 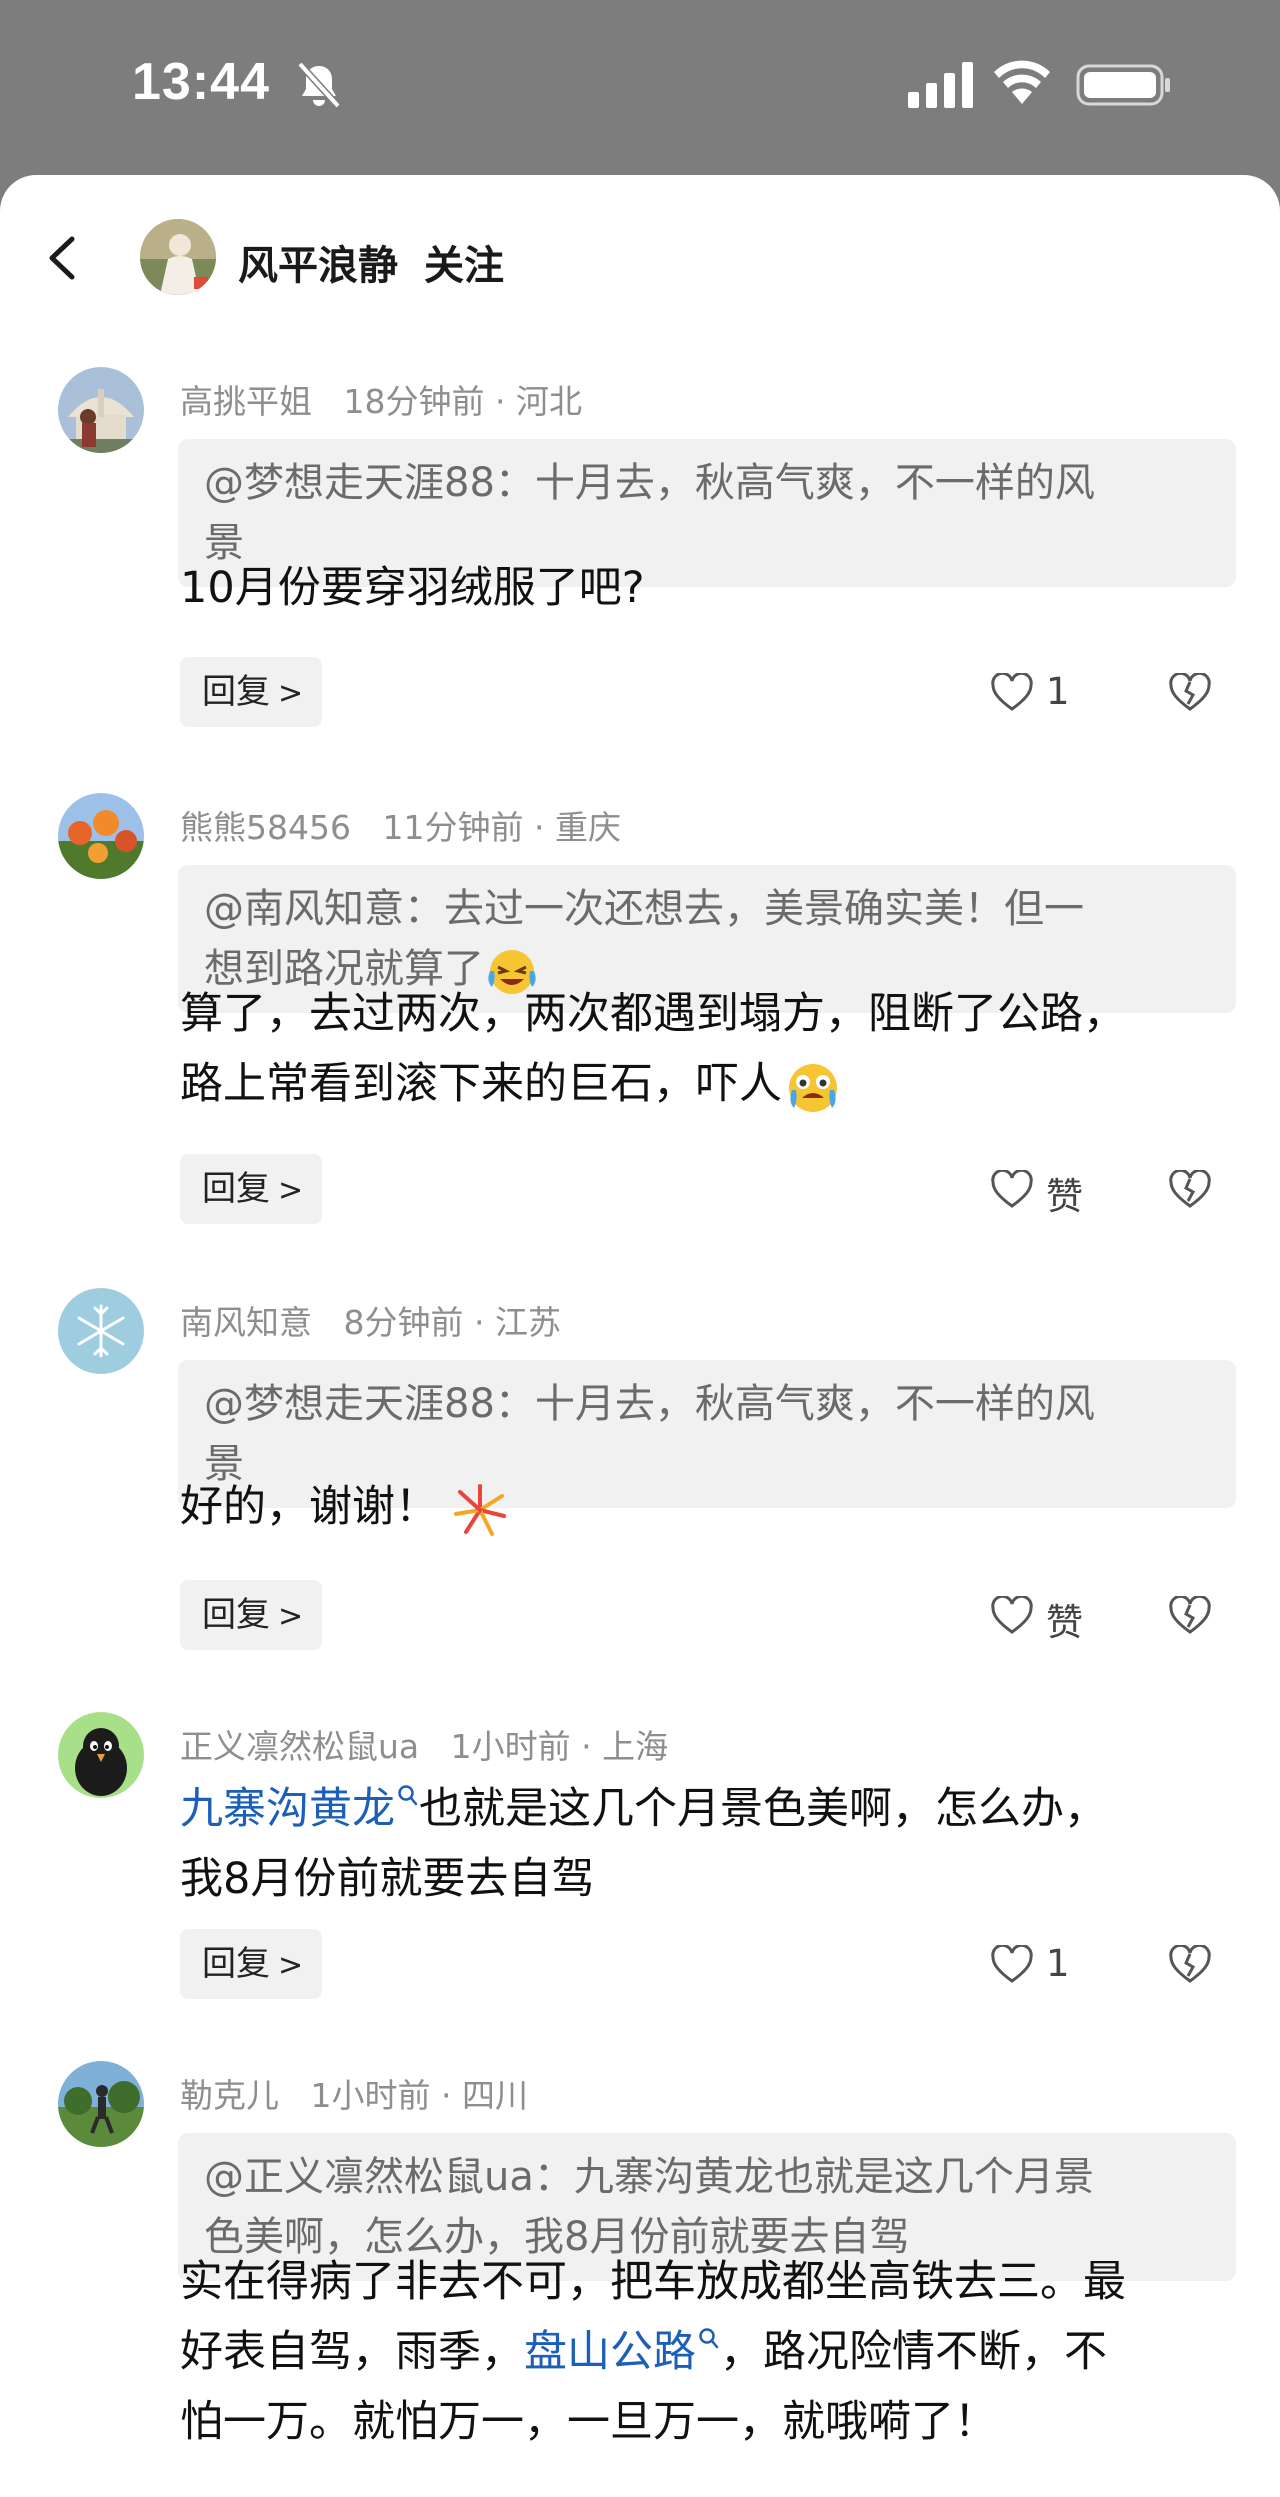 I want to click on comment-region: 重庆, so click(x=587, y=827).